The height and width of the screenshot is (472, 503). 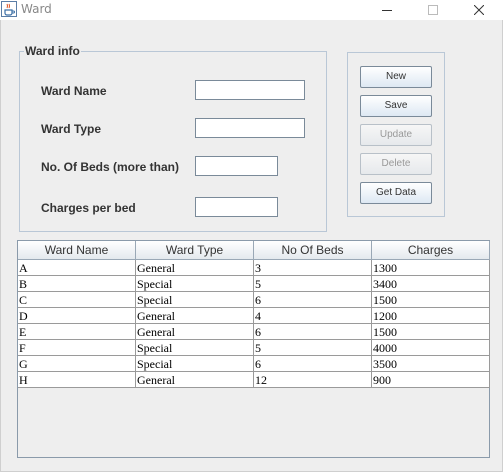 I want to click on cell-no-of-beds: 3, so click(x=313, y=268).